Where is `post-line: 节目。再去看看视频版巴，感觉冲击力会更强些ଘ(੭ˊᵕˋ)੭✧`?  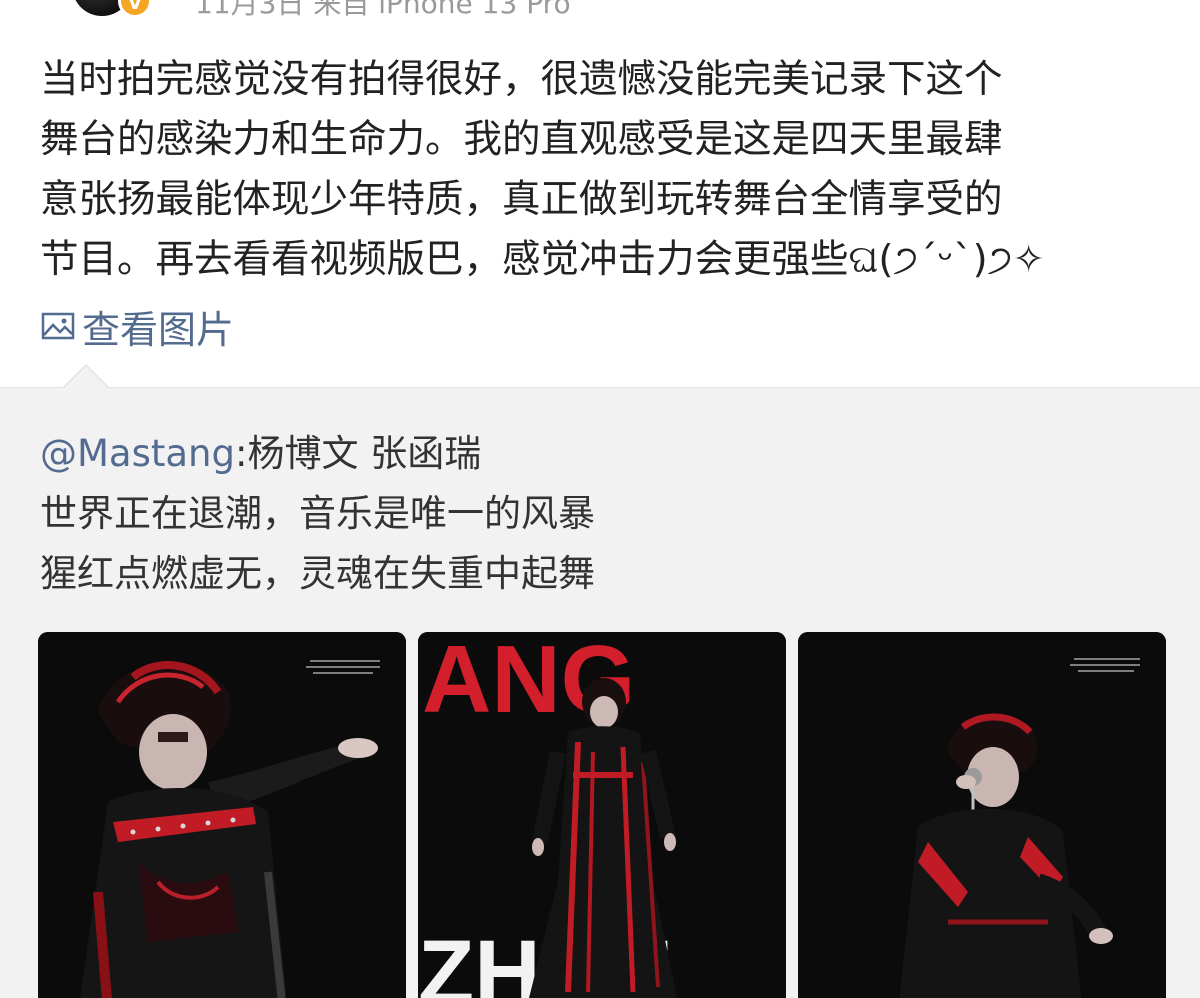
post-line: 节目。再去看看视频版巴，感觉冲击力会更强些ଘ(੭ˊᵕˋ)੭✧ is located at coordinates (542, 259).